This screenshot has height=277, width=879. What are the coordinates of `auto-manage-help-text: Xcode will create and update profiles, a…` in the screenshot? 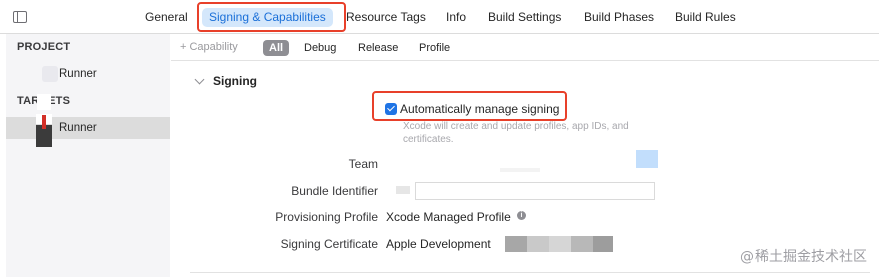 It's located at (516, 133).